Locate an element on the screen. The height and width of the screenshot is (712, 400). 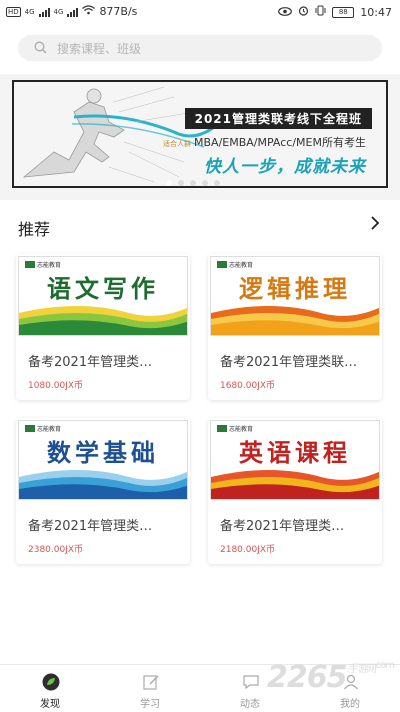
banner-slogan: 快人一步，成就未来 is located at coordinates (285, 167).